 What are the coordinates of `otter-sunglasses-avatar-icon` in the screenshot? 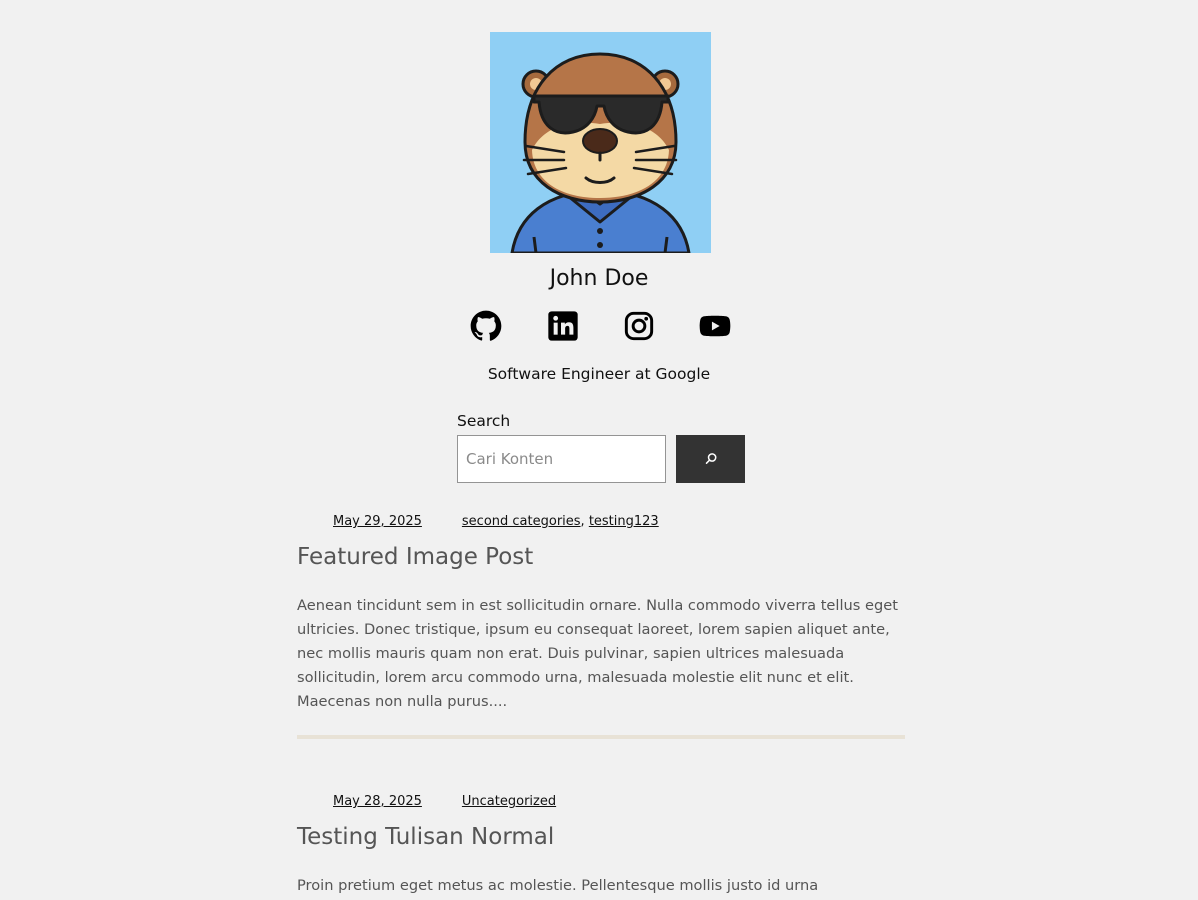 It's located at (600, 142).